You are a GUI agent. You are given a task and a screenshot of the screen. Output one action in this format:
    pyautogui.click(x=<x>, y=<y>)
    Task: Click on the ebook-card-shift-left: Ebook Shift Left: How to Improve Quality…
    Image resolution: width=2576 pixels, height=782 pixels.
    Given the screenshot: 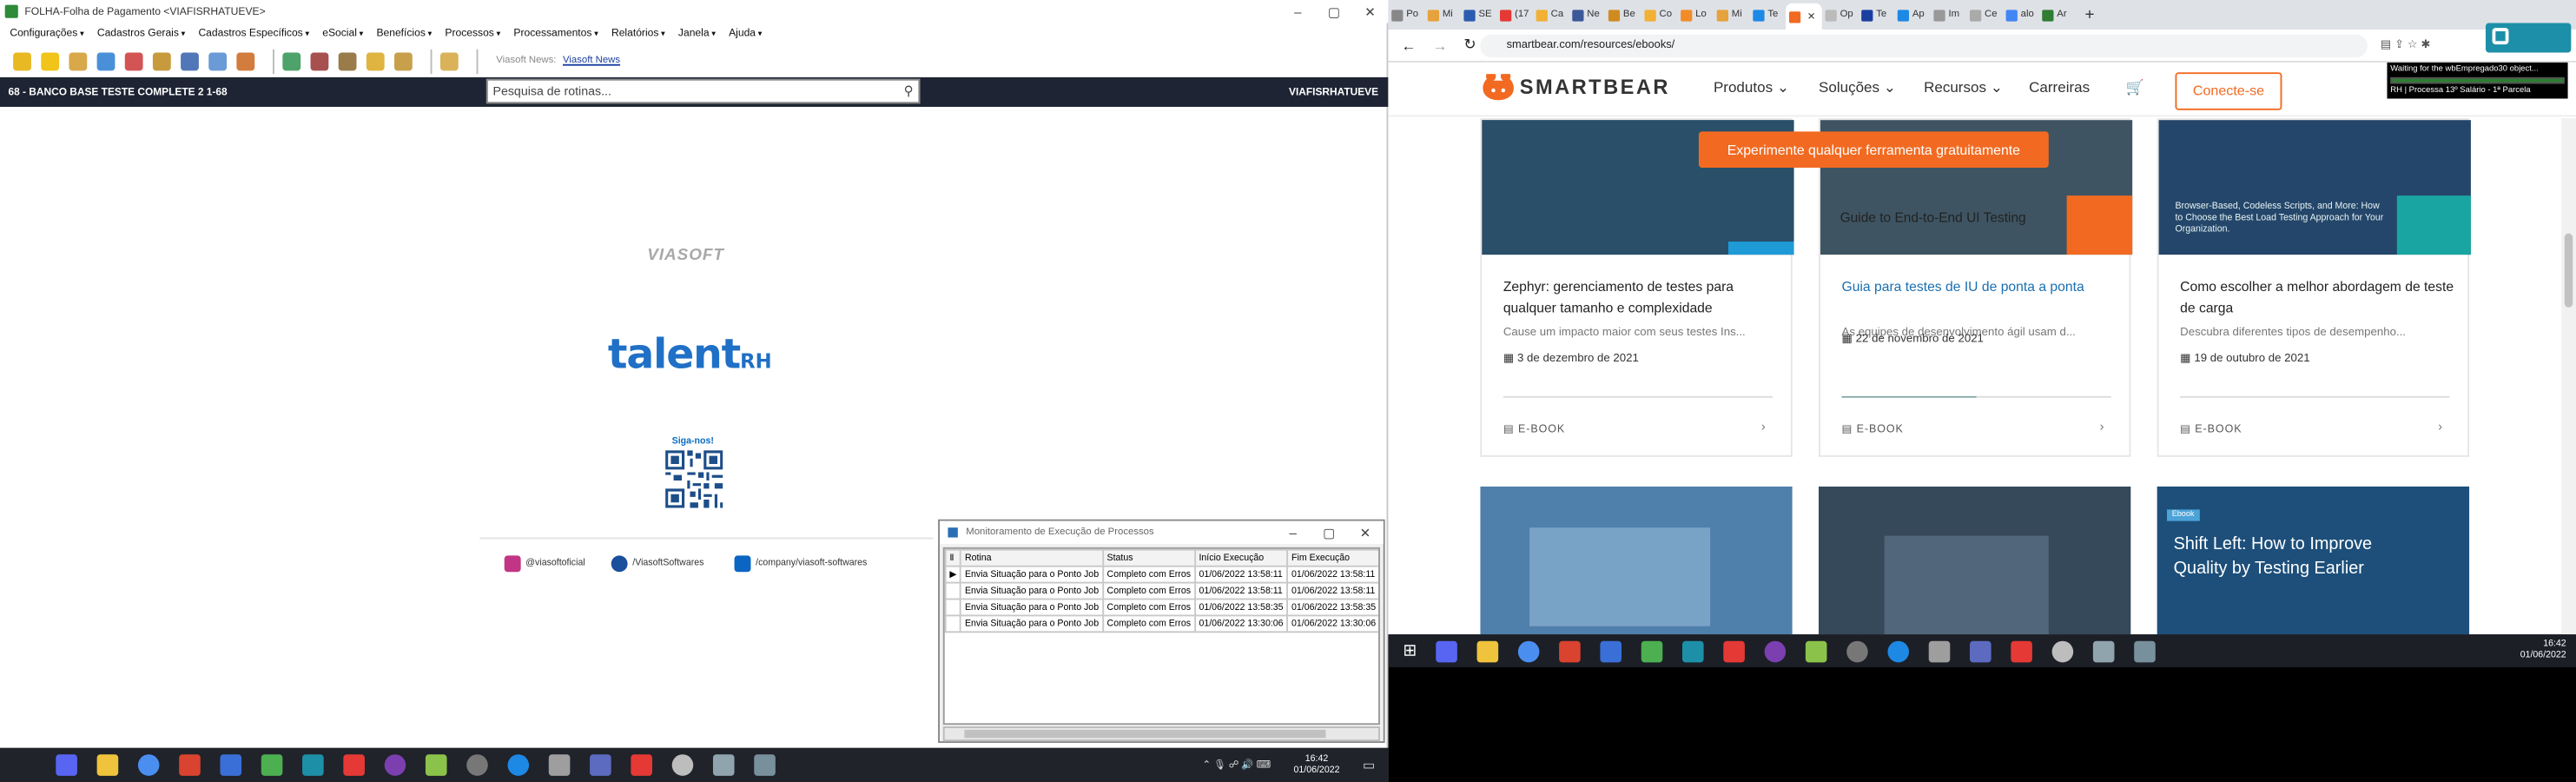 What is the action you would take?
    pyautogui.click(x=2313, y=560)
    